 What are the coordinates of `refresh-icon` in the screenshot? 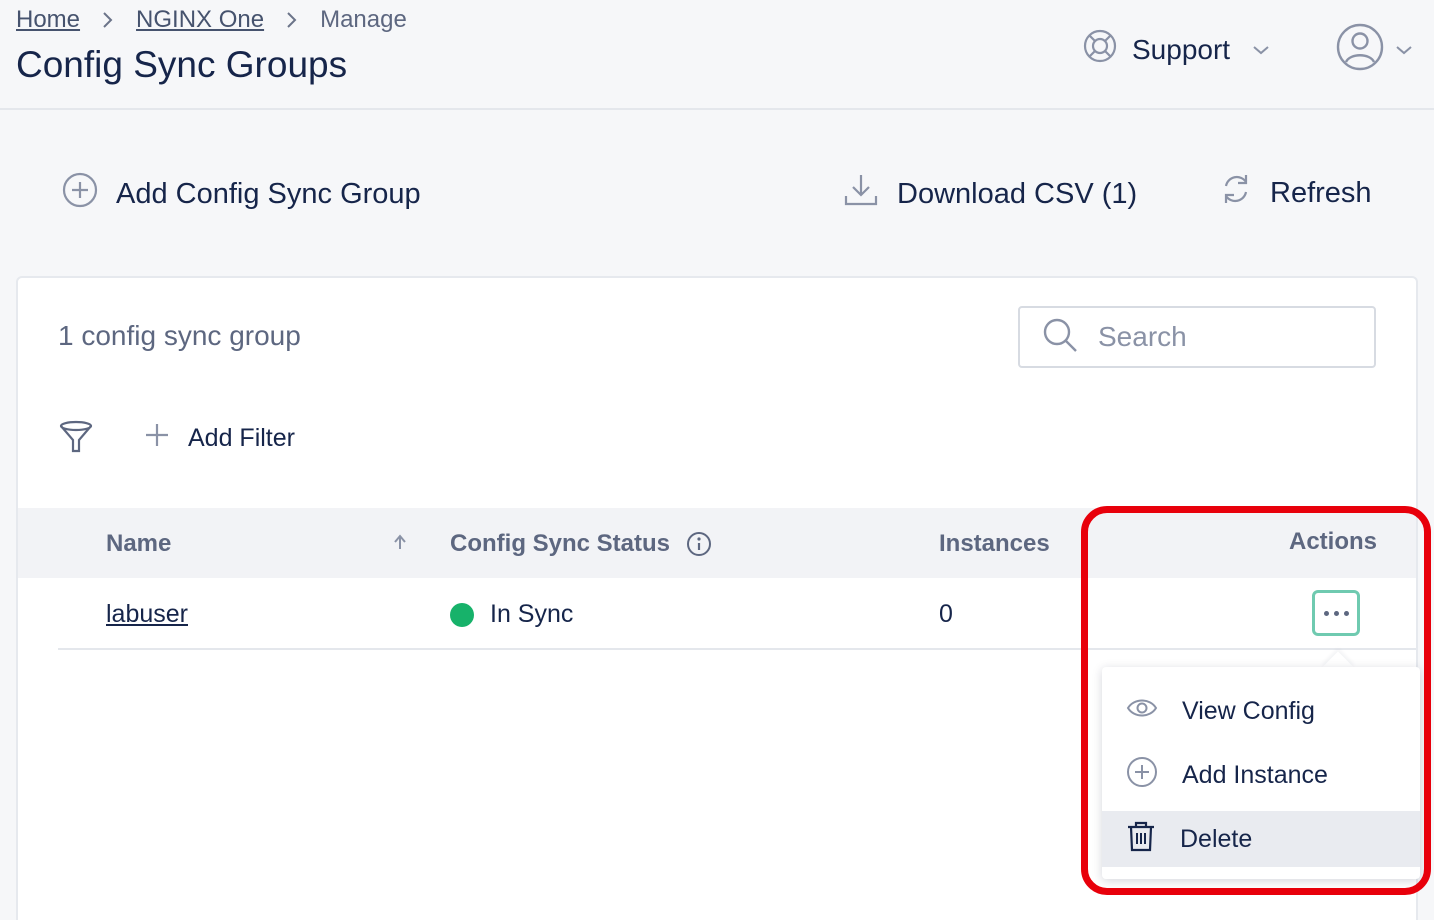 It's located at (1236, 193).